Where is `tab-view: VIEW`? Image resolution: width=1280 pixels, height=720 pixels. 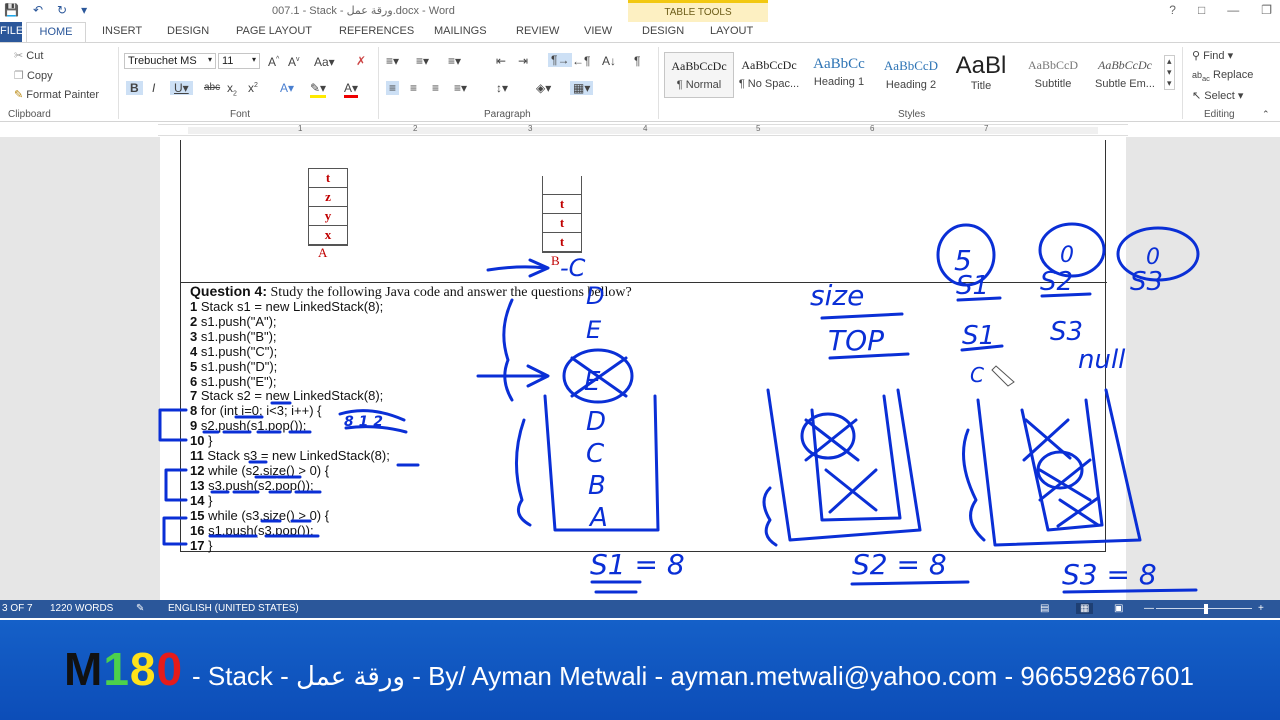 tab-view: VIEW is located at coordinates (598, 31).